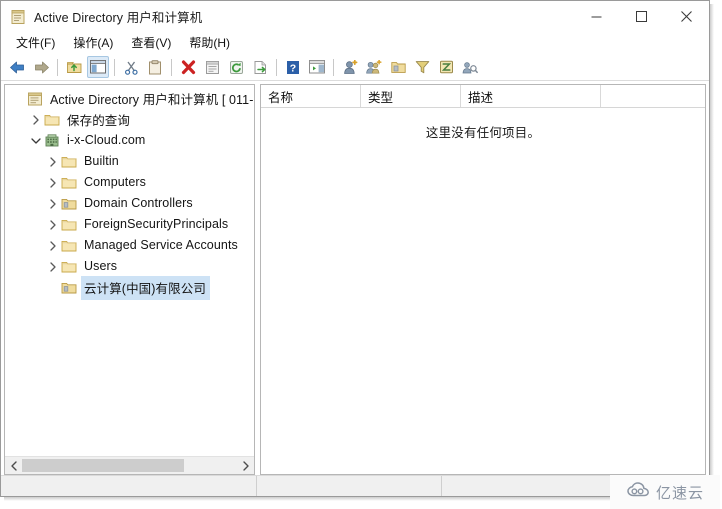  I want to click on properties-icon, so click(212, 67).